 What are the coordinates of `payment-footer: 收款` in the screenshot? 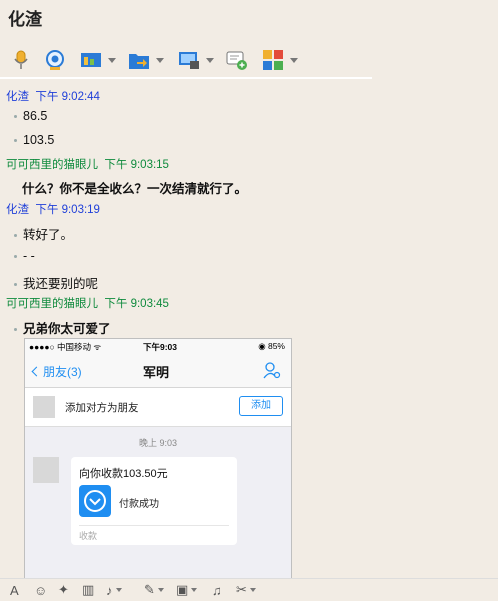 It's located at (88, 536).